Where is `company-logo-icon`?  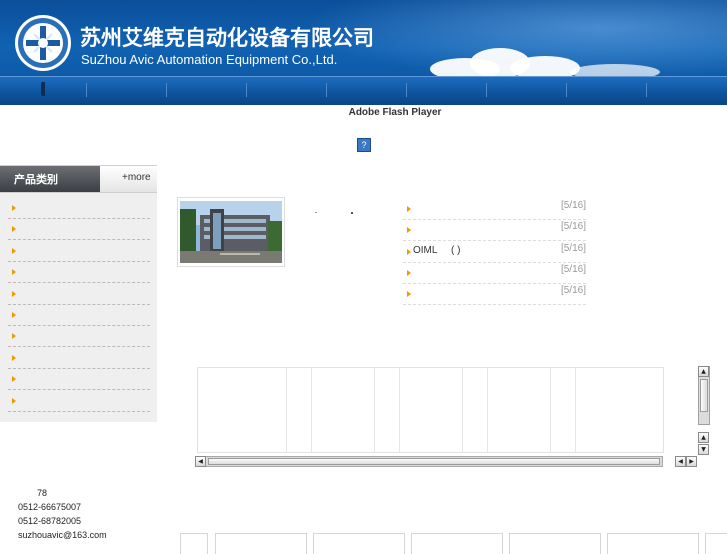
company-logo-icon is located at coordinates (43, 43).